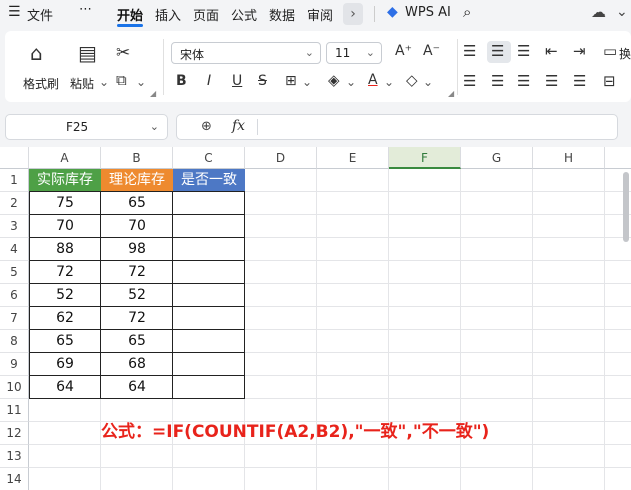 This screenshot has width=631, height=490. I want to click on wrap-text-label: 换, so click(625, 53).